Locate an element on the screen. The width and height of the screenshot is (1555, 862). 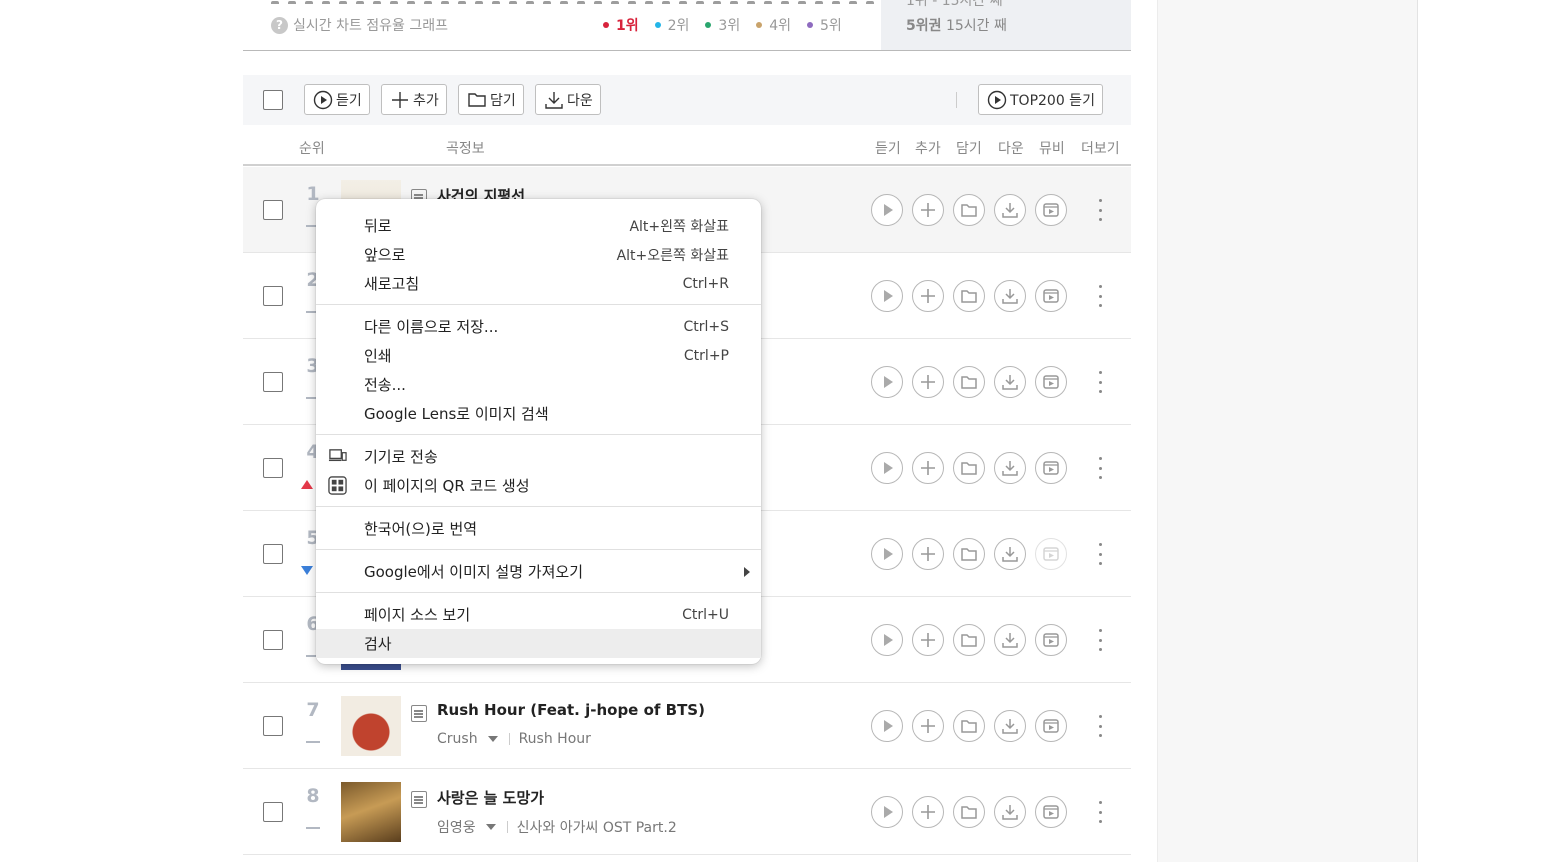
song-meta: 임영웅 신사와 아가씨 OST Part.2 is located at coordinates (557, 827).